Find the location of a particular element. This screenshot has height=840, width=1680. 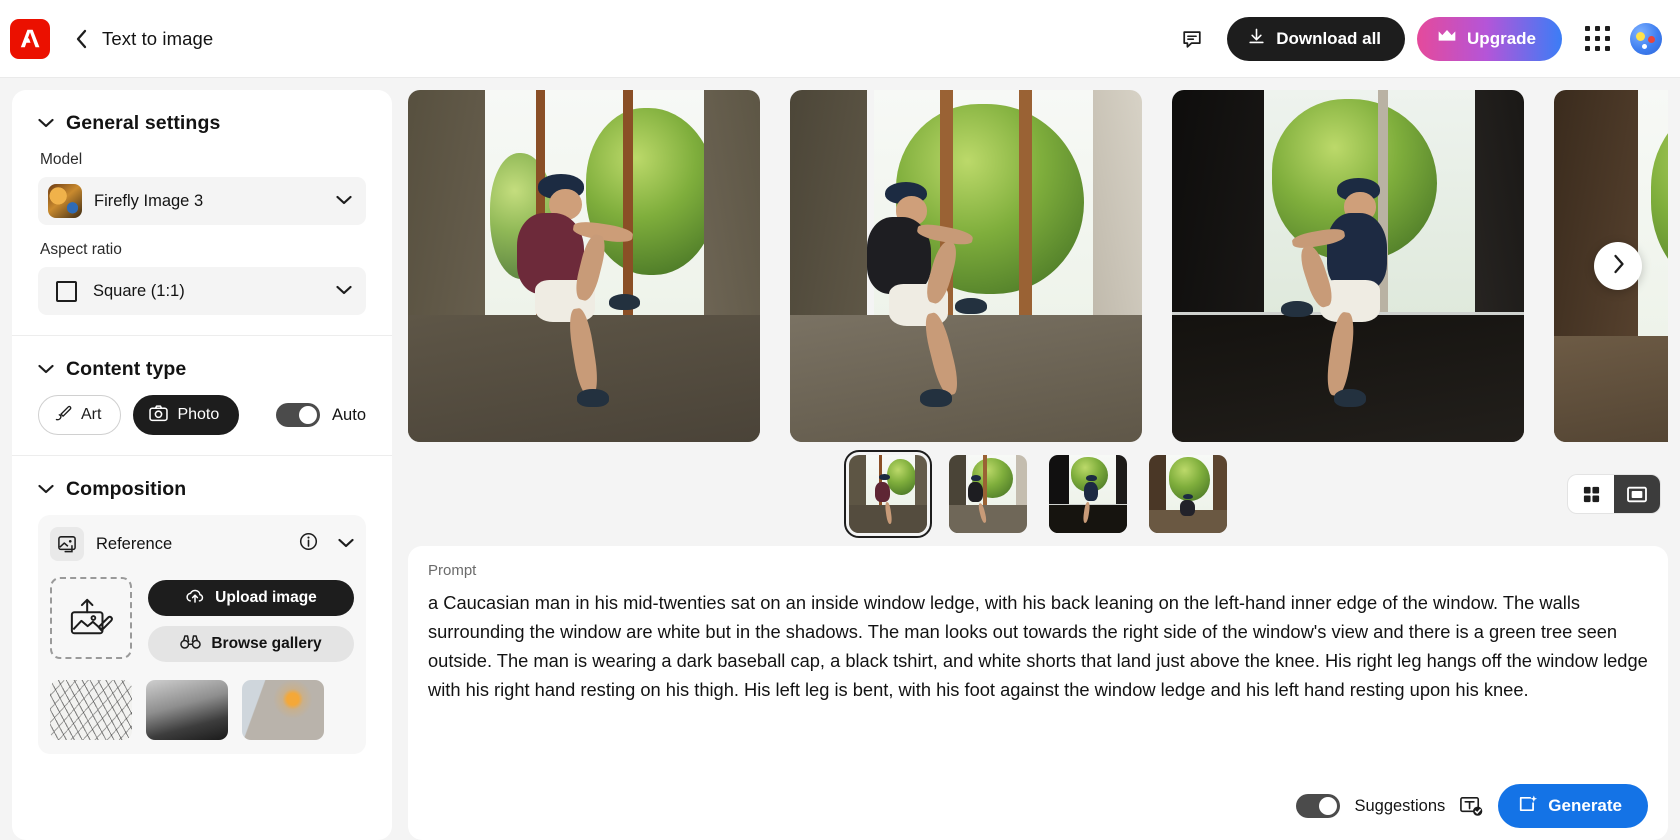

app-header: Text to image Download all Upgrade is located at coordinates (840, 39).